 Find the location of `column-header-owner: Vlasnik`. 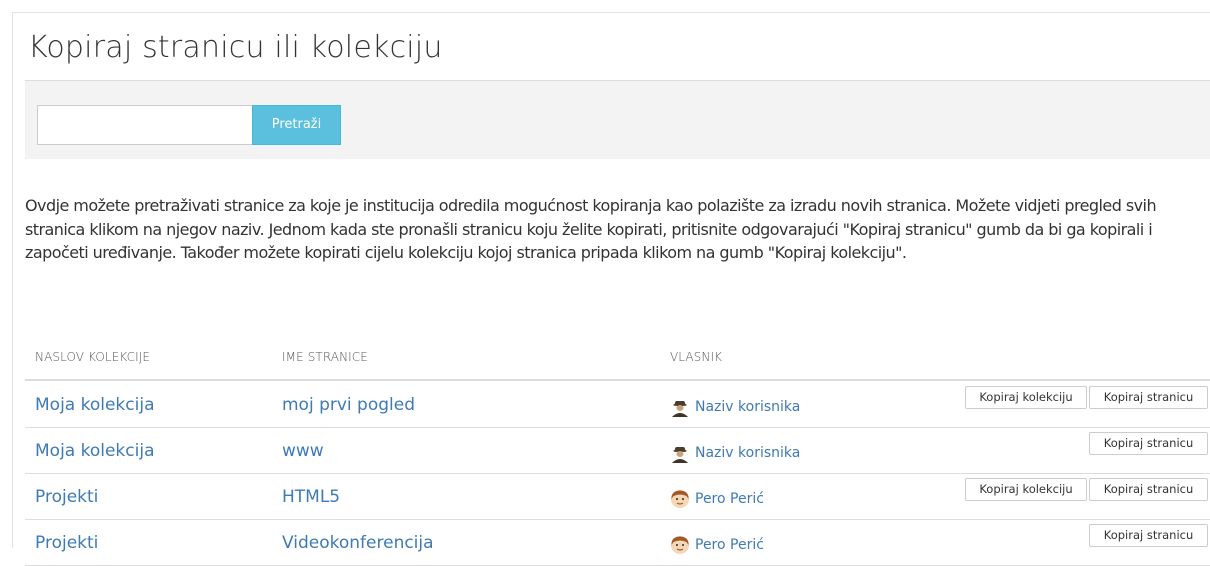

column-header-owner: Vlasnik is located at coordinates (696, 357).